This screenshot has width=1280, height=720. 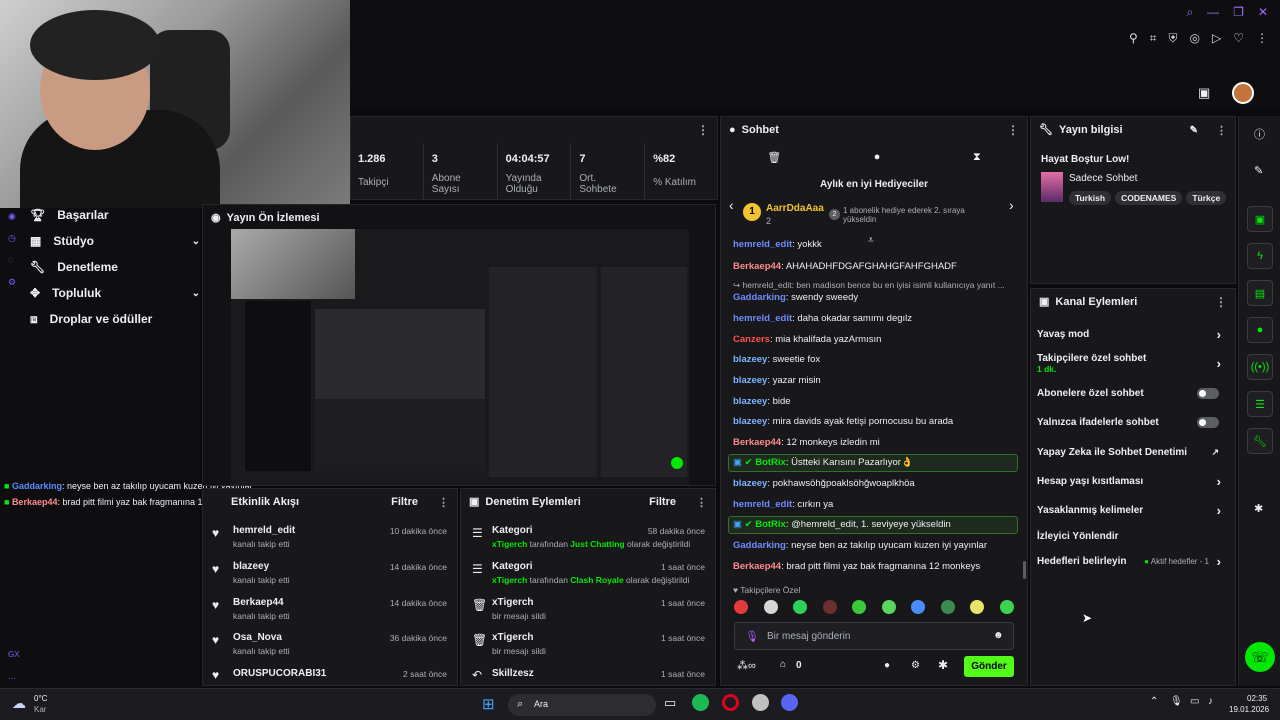 I want to click on clock-time: 02:35, so click(x=1257, y=698).